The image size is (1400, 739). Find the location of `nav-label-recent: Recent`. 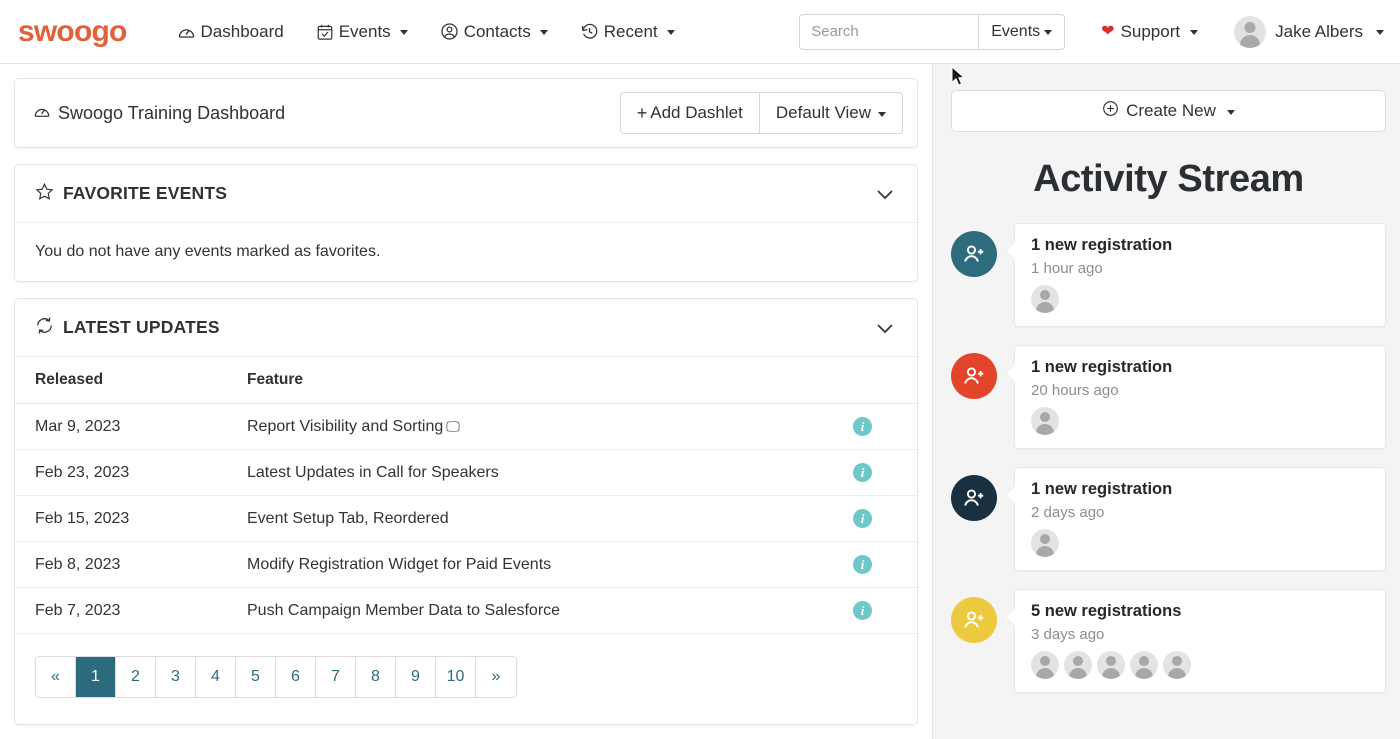

nav-label-recent: Recent is located at coordinates (630, 31).